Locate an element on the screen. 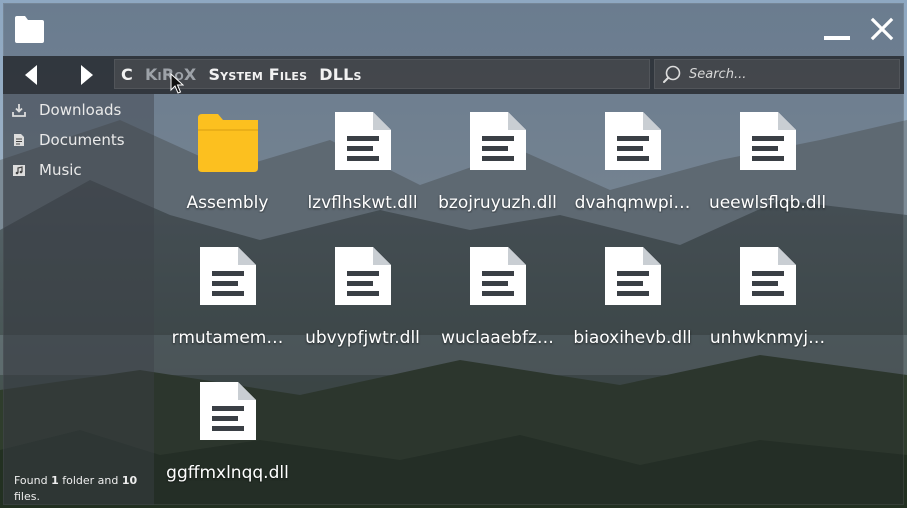 The height and width of the screenshot is (508, 907). forward-button is located at coordinates (87, 75).